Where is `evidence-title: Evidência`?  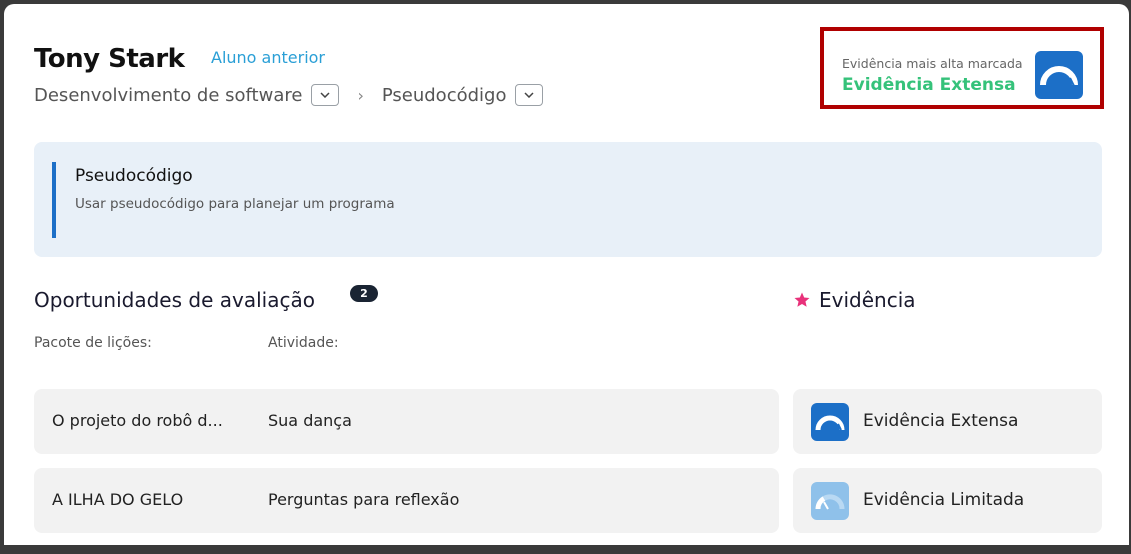
evidence-title: Evidência is located at coordinates (867, 300).